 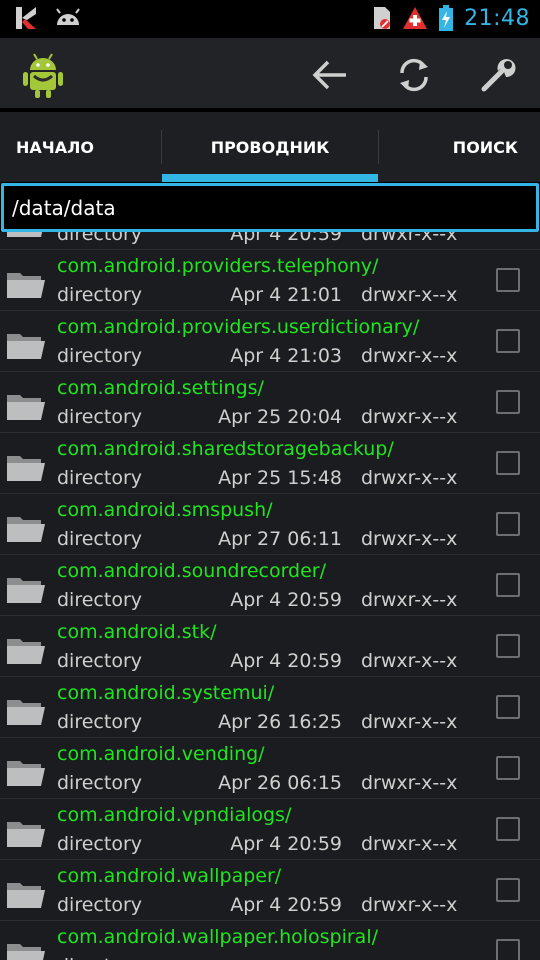 I want to click on file-name: com.android.settings/, so click(x=160, y=388).